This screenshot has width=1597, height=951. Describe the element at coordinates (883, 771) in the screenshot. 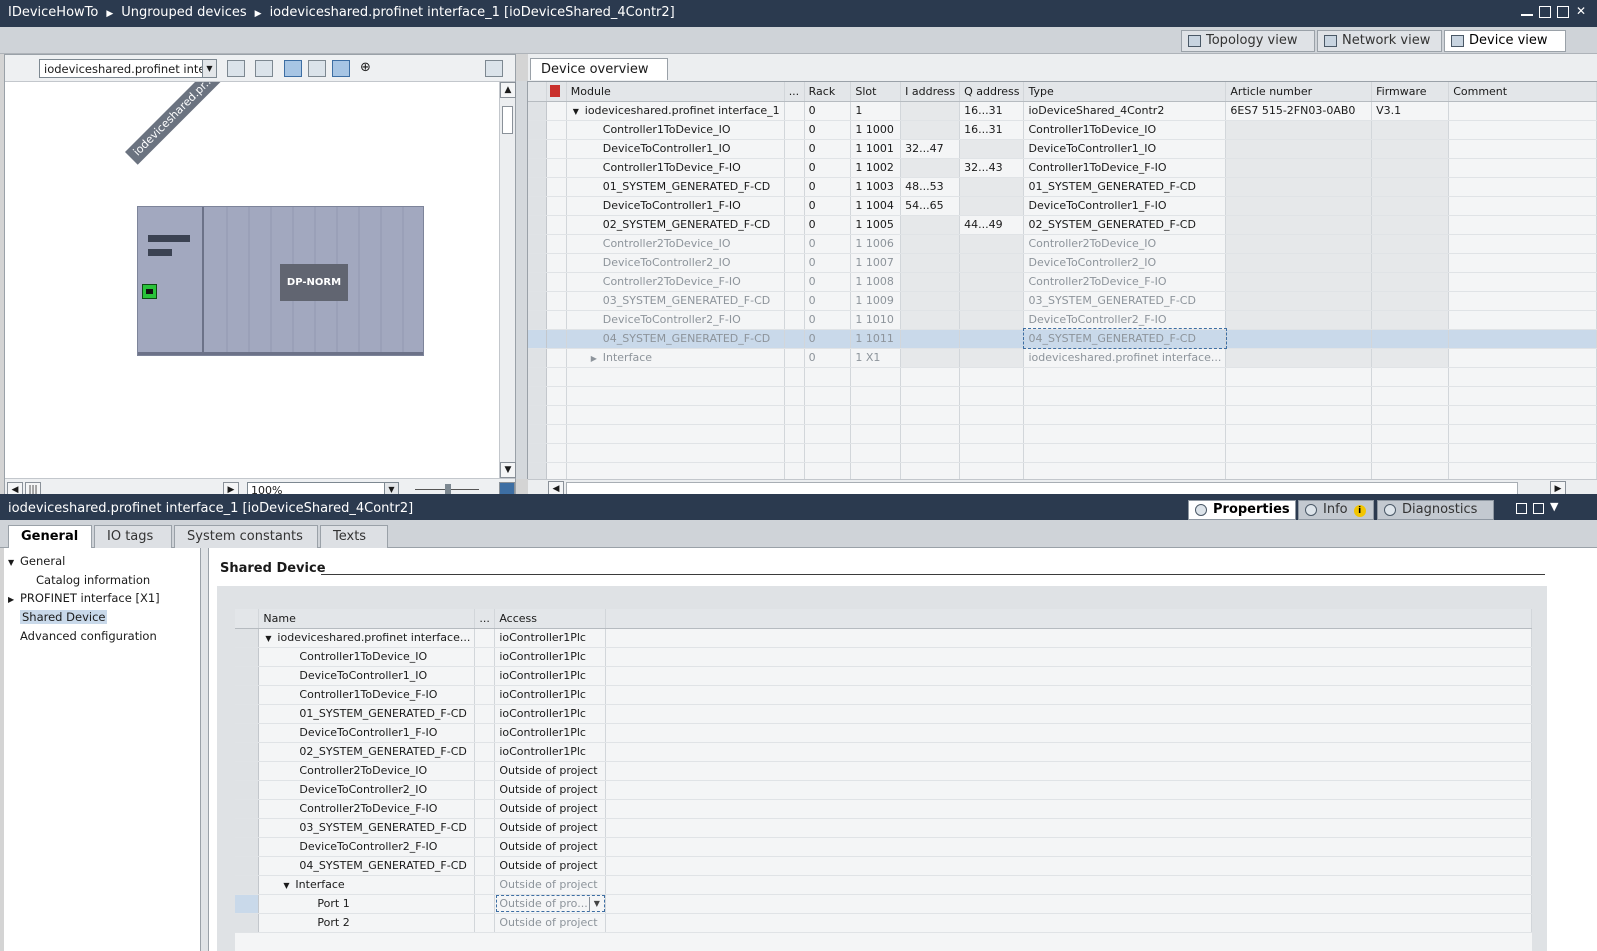

I see `table-row: Controller2ToDevice_IO Outside of project` at that location.